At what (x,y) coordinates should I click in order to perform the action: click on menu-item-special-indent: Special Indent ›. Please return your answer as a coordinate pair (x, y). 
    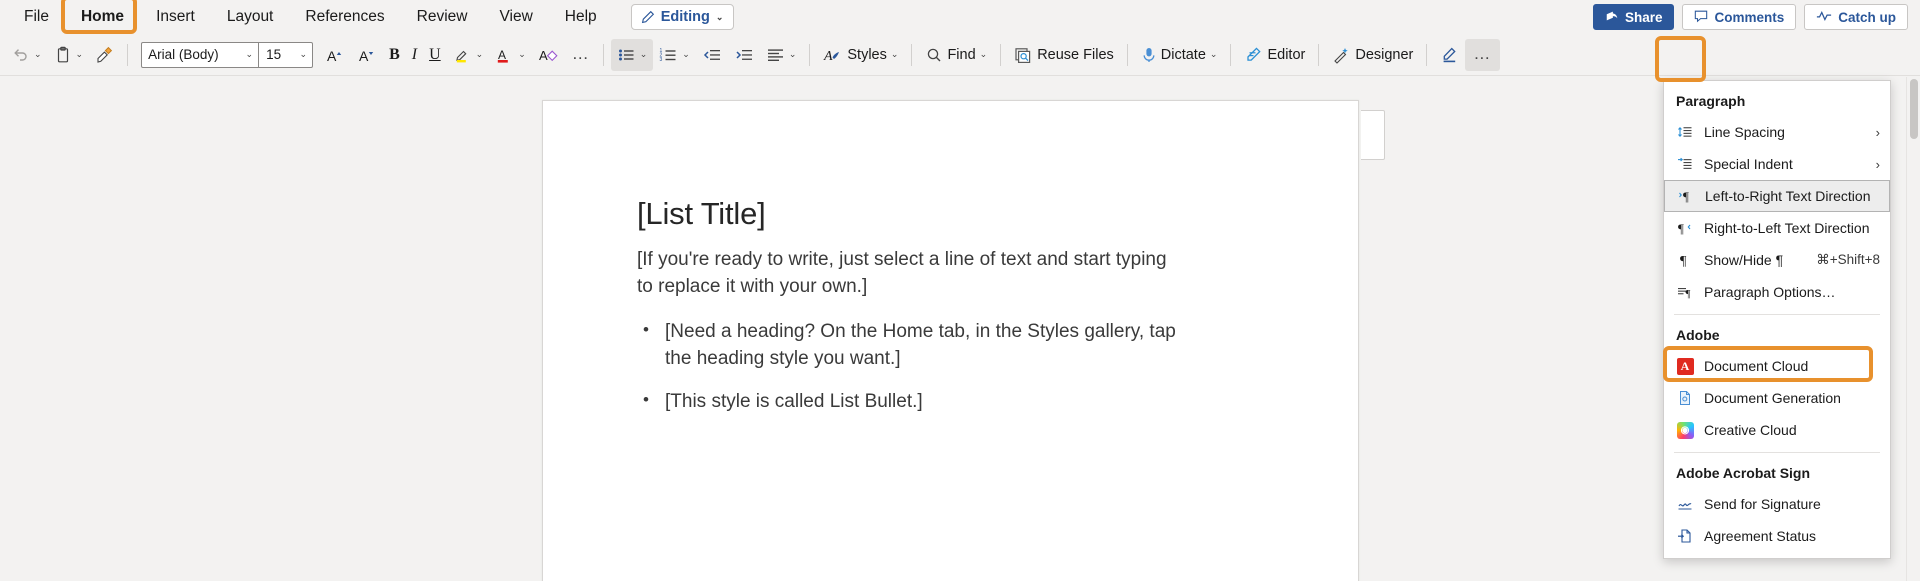
    Looking at the image, I should click on (1777, 164).